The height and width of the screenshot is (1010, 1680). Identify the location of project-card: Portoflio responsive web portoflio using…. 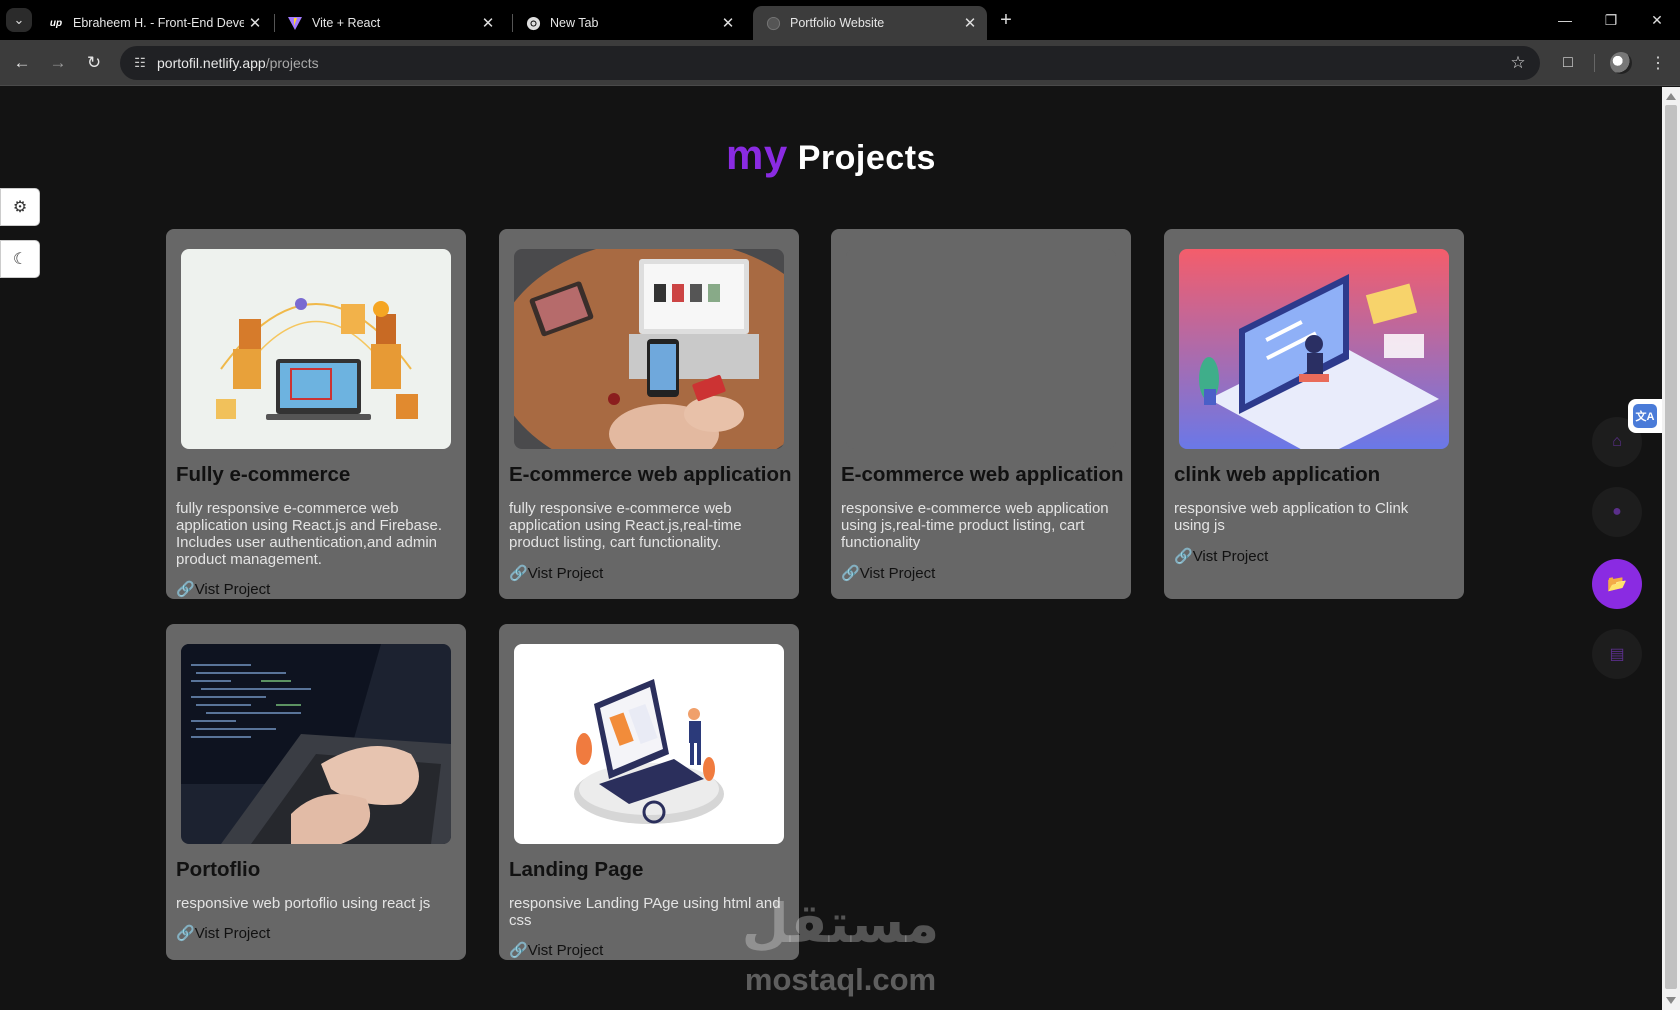
(316, 792).